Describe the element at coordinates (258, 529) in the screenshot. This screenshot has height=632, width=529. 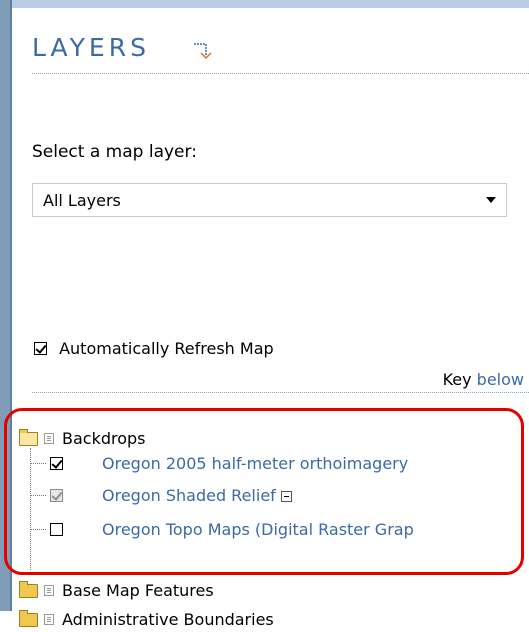
I see `layer-link: Oregon Topo Maps (Digital Raster Grap` at that location.